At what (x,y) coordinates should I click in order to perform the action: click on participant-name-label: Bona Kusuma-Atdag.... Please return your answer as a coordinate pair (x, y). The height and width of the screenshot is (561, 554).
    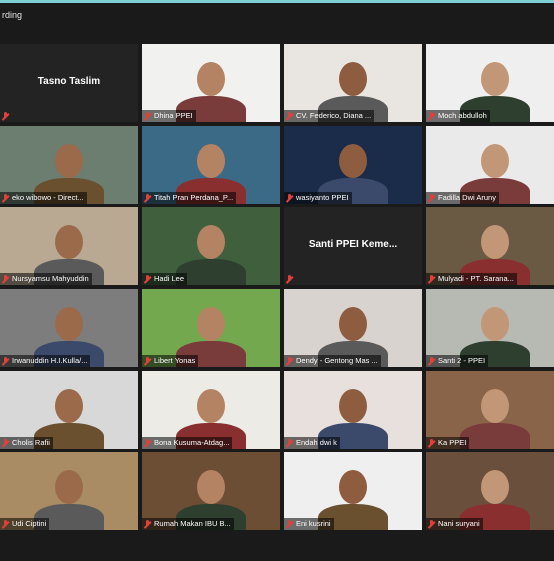
    Looking at the image, I should click on (187, 443).